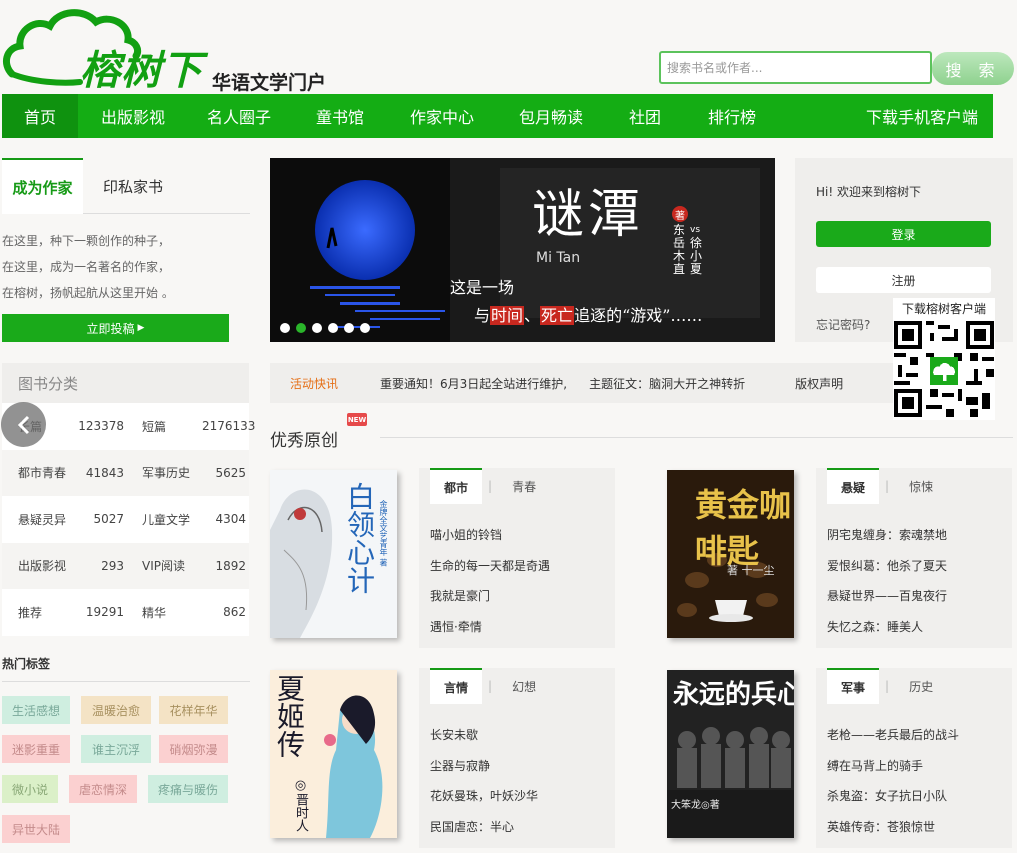  What do you see at coordinates (163, 426) in the screenshot?
I see `category-name: 短篇` at bounding box center [163, 426].